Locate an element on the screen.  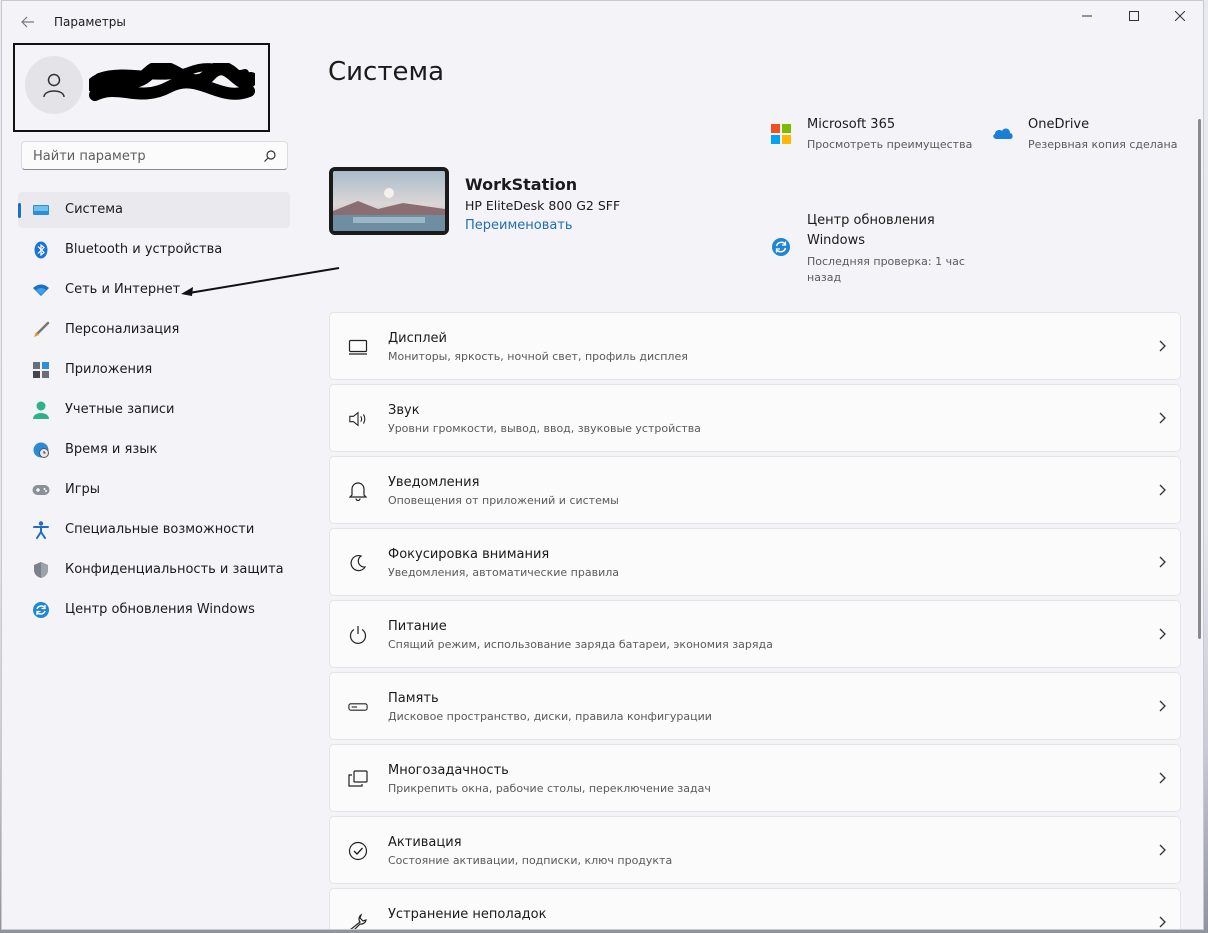
display-icon is located at coordinates (358, 347).